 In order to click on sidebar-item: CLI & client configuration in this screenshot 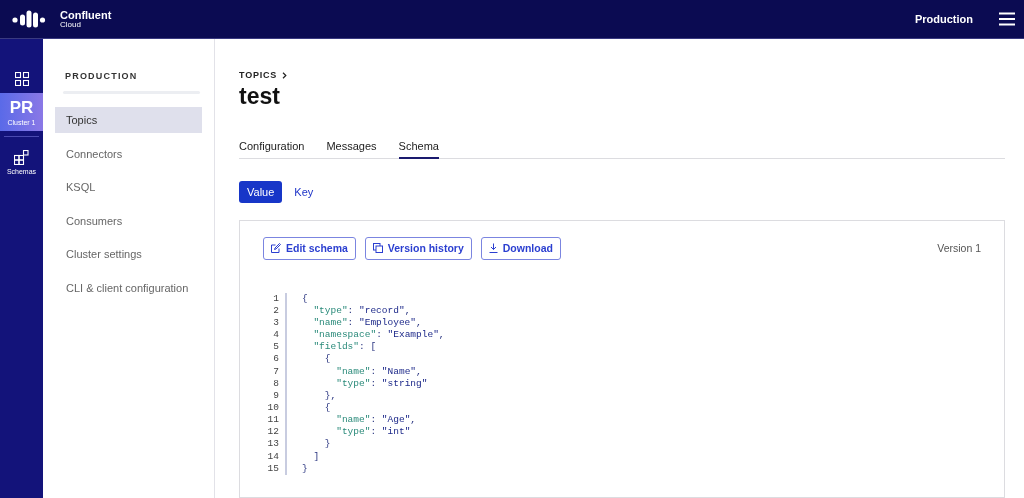, I will do `click(128, 287)`.